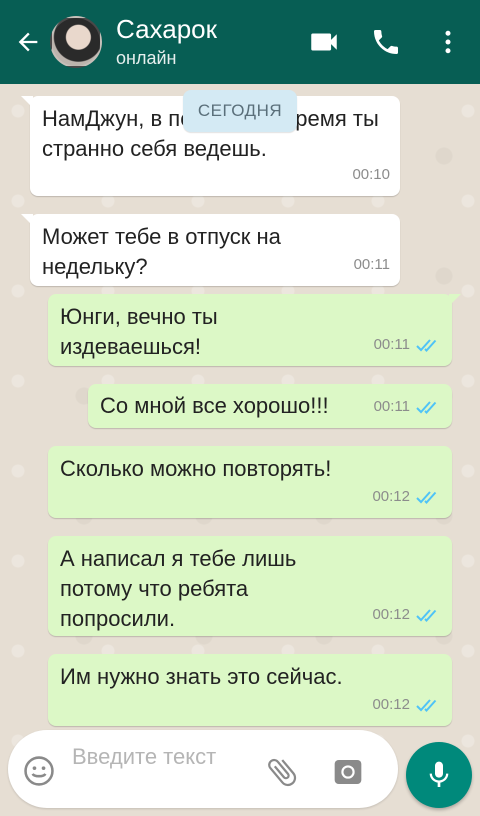 This screenshot has width=480, height=816. What do you see at coordinates (250, 690) in the screenshot?
I see `message-outgoing: Им нужно знать это сейчас. 00:12` at bounding box center [250, 690].